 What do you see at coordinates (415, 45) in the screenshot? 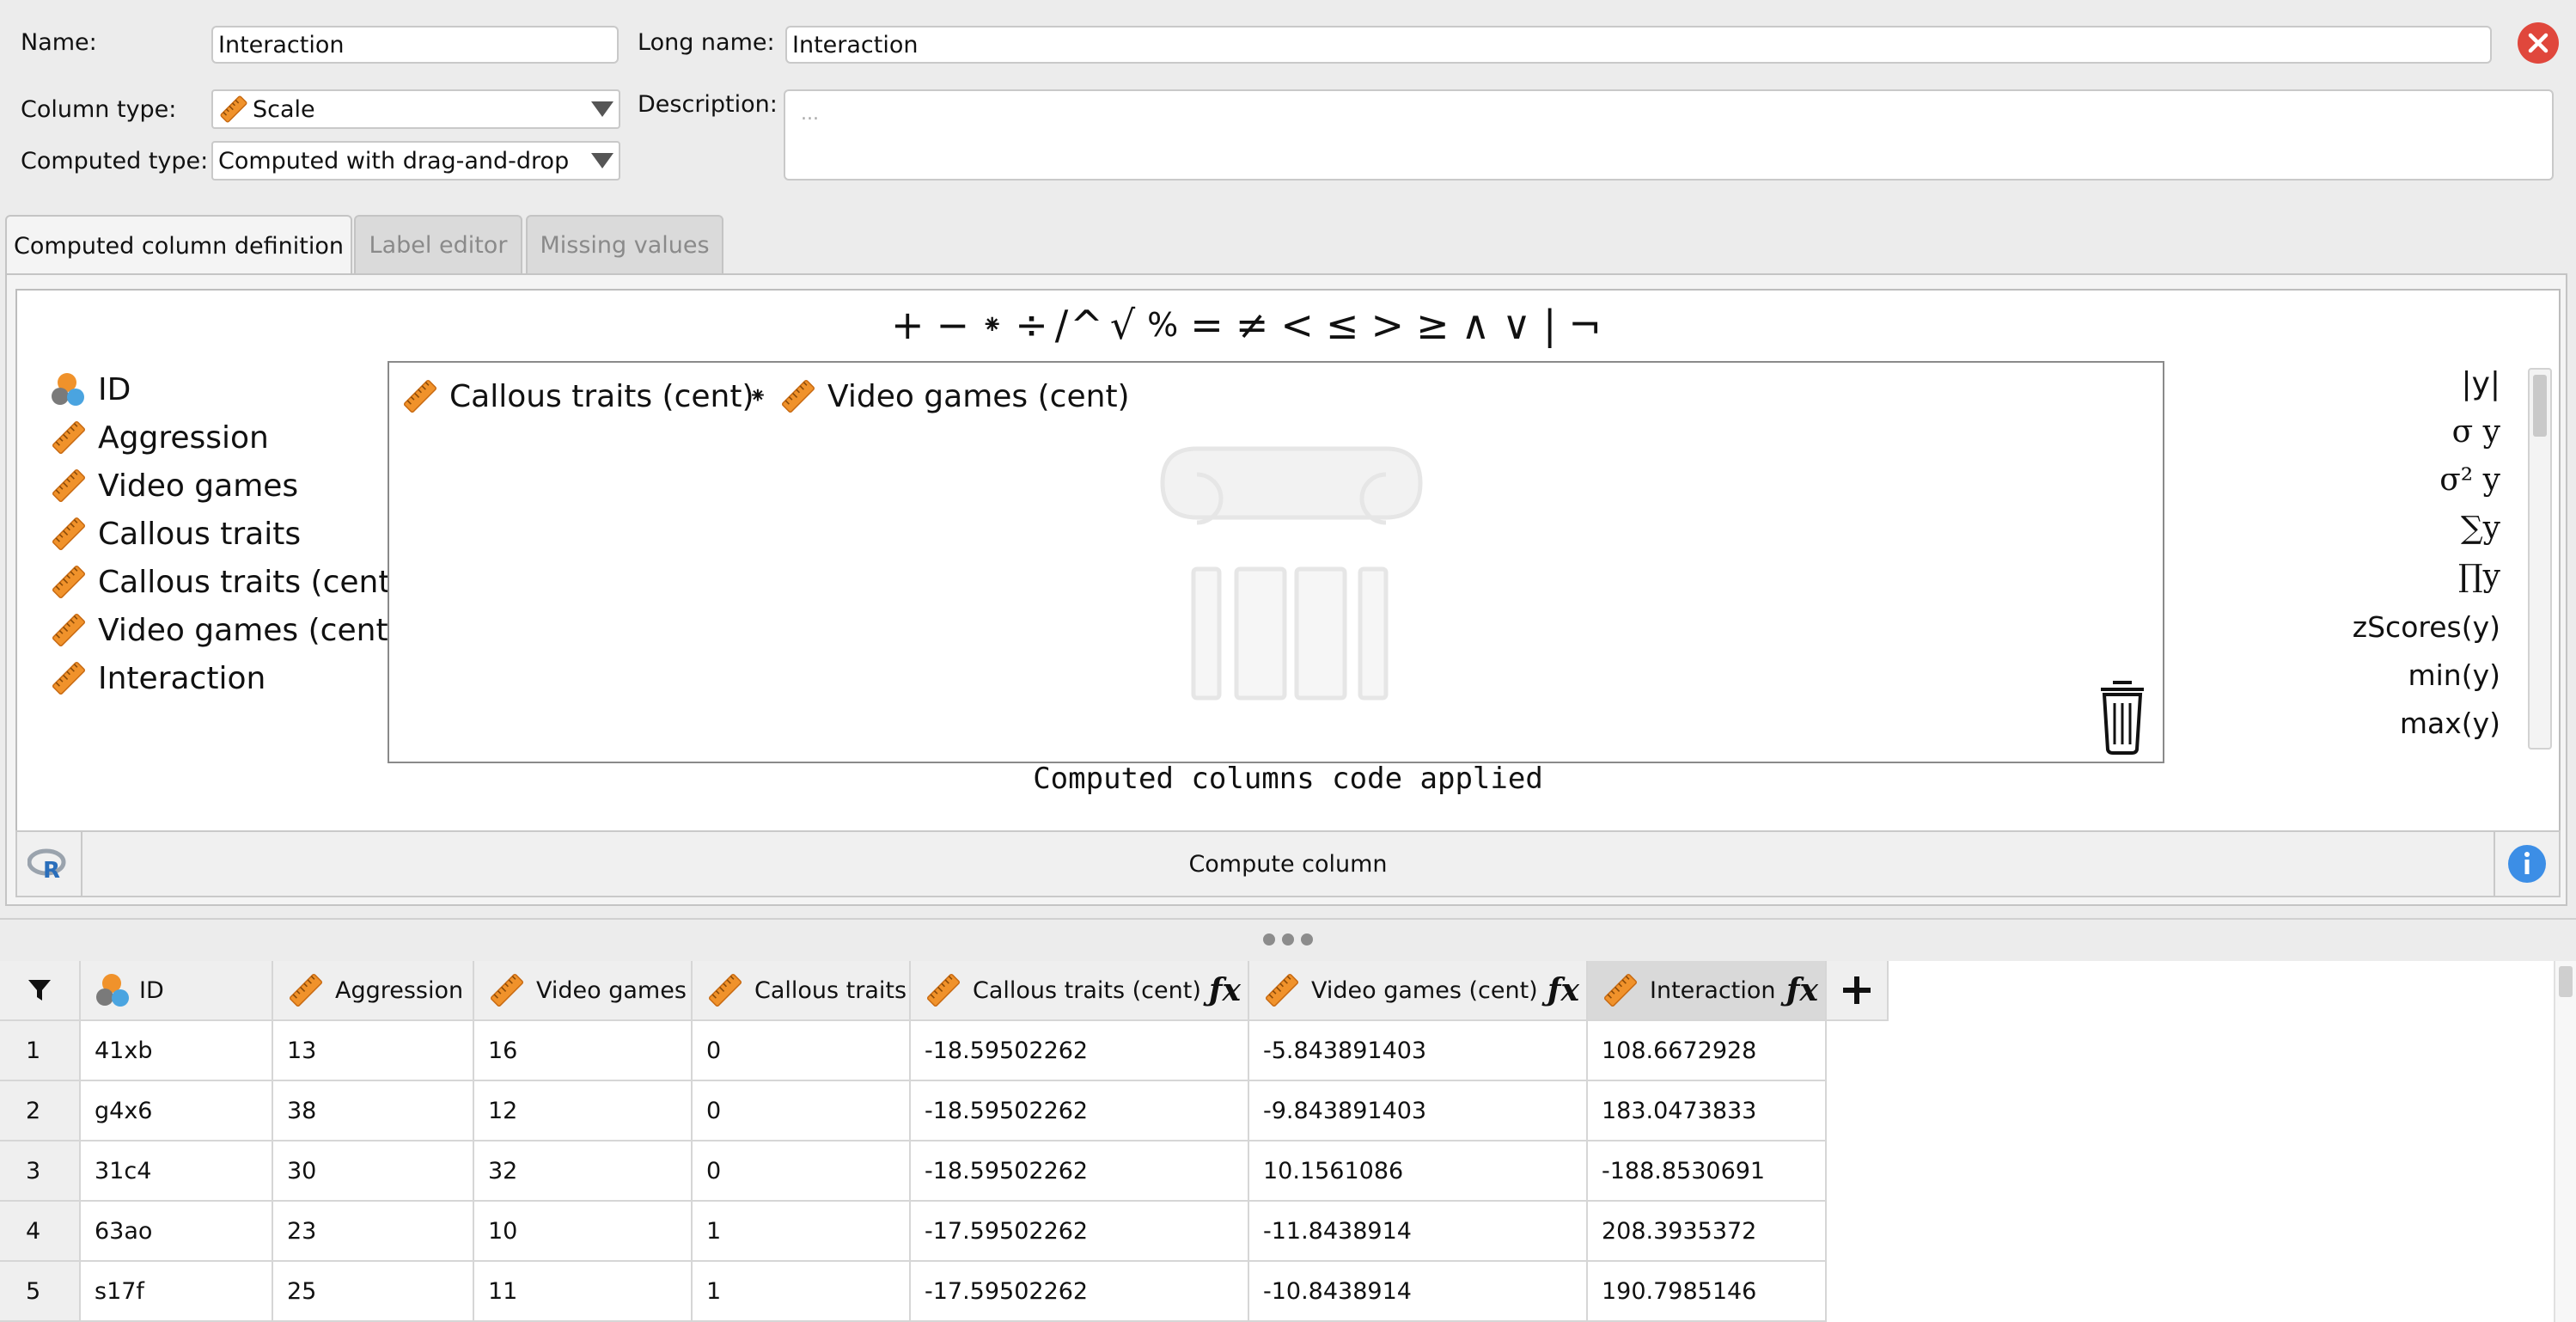
I see `name-input: Interaction` at bounding box center [415, 45].